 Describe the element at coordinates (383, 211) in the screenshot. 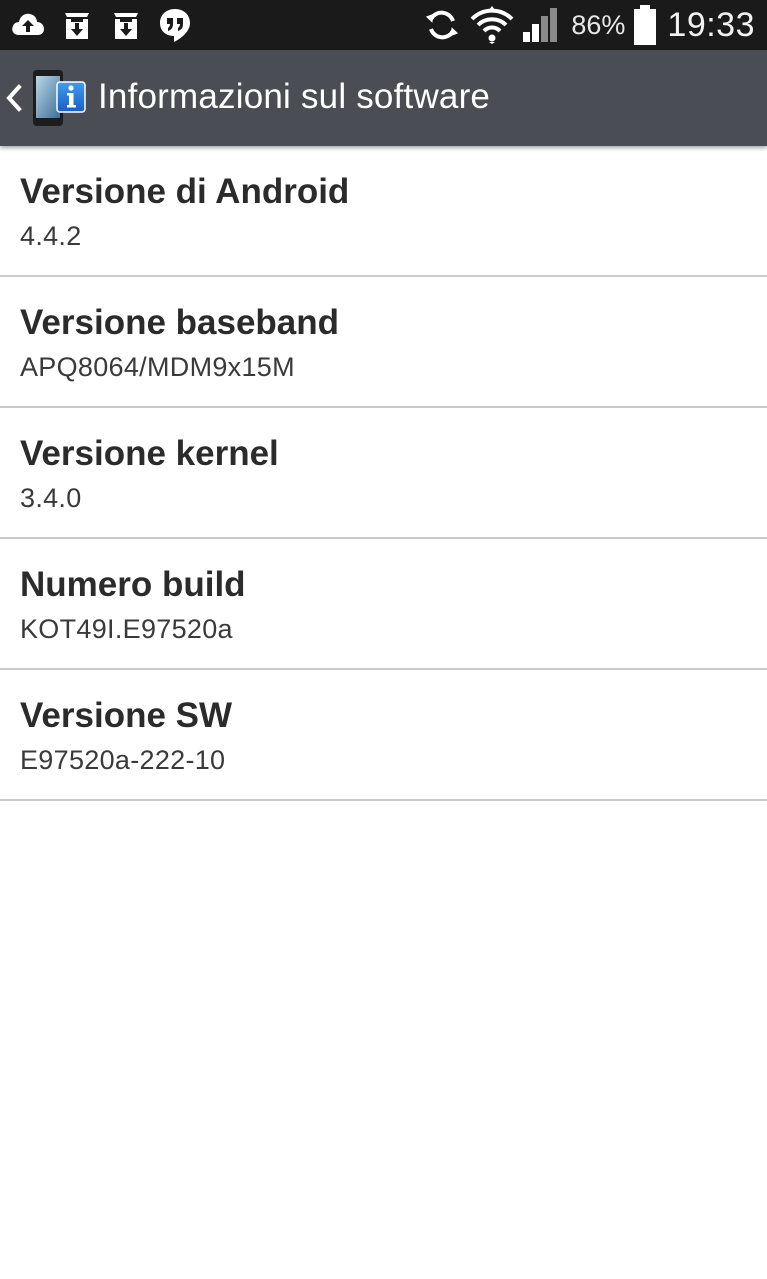

I see `info-item-android-version: Versione di Android 4.4.2` at that location.